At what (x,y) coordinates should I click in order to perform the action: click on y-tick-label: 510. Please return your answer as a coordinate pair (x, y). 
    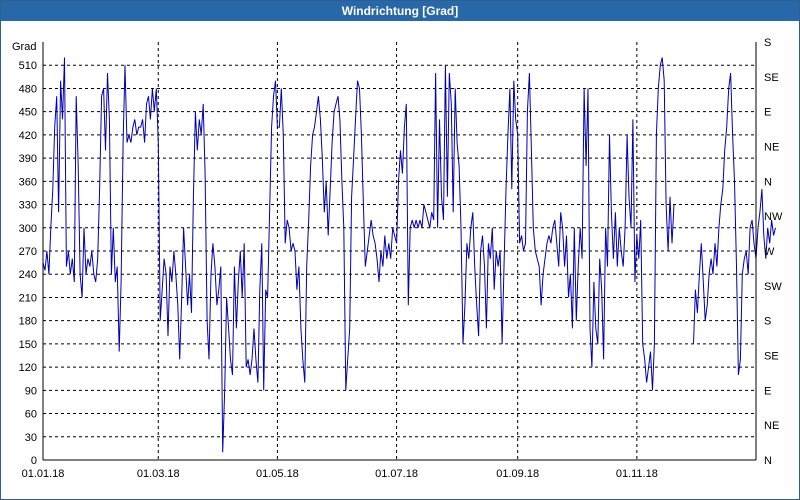
    Looking at the image, I should click on (28, 66).